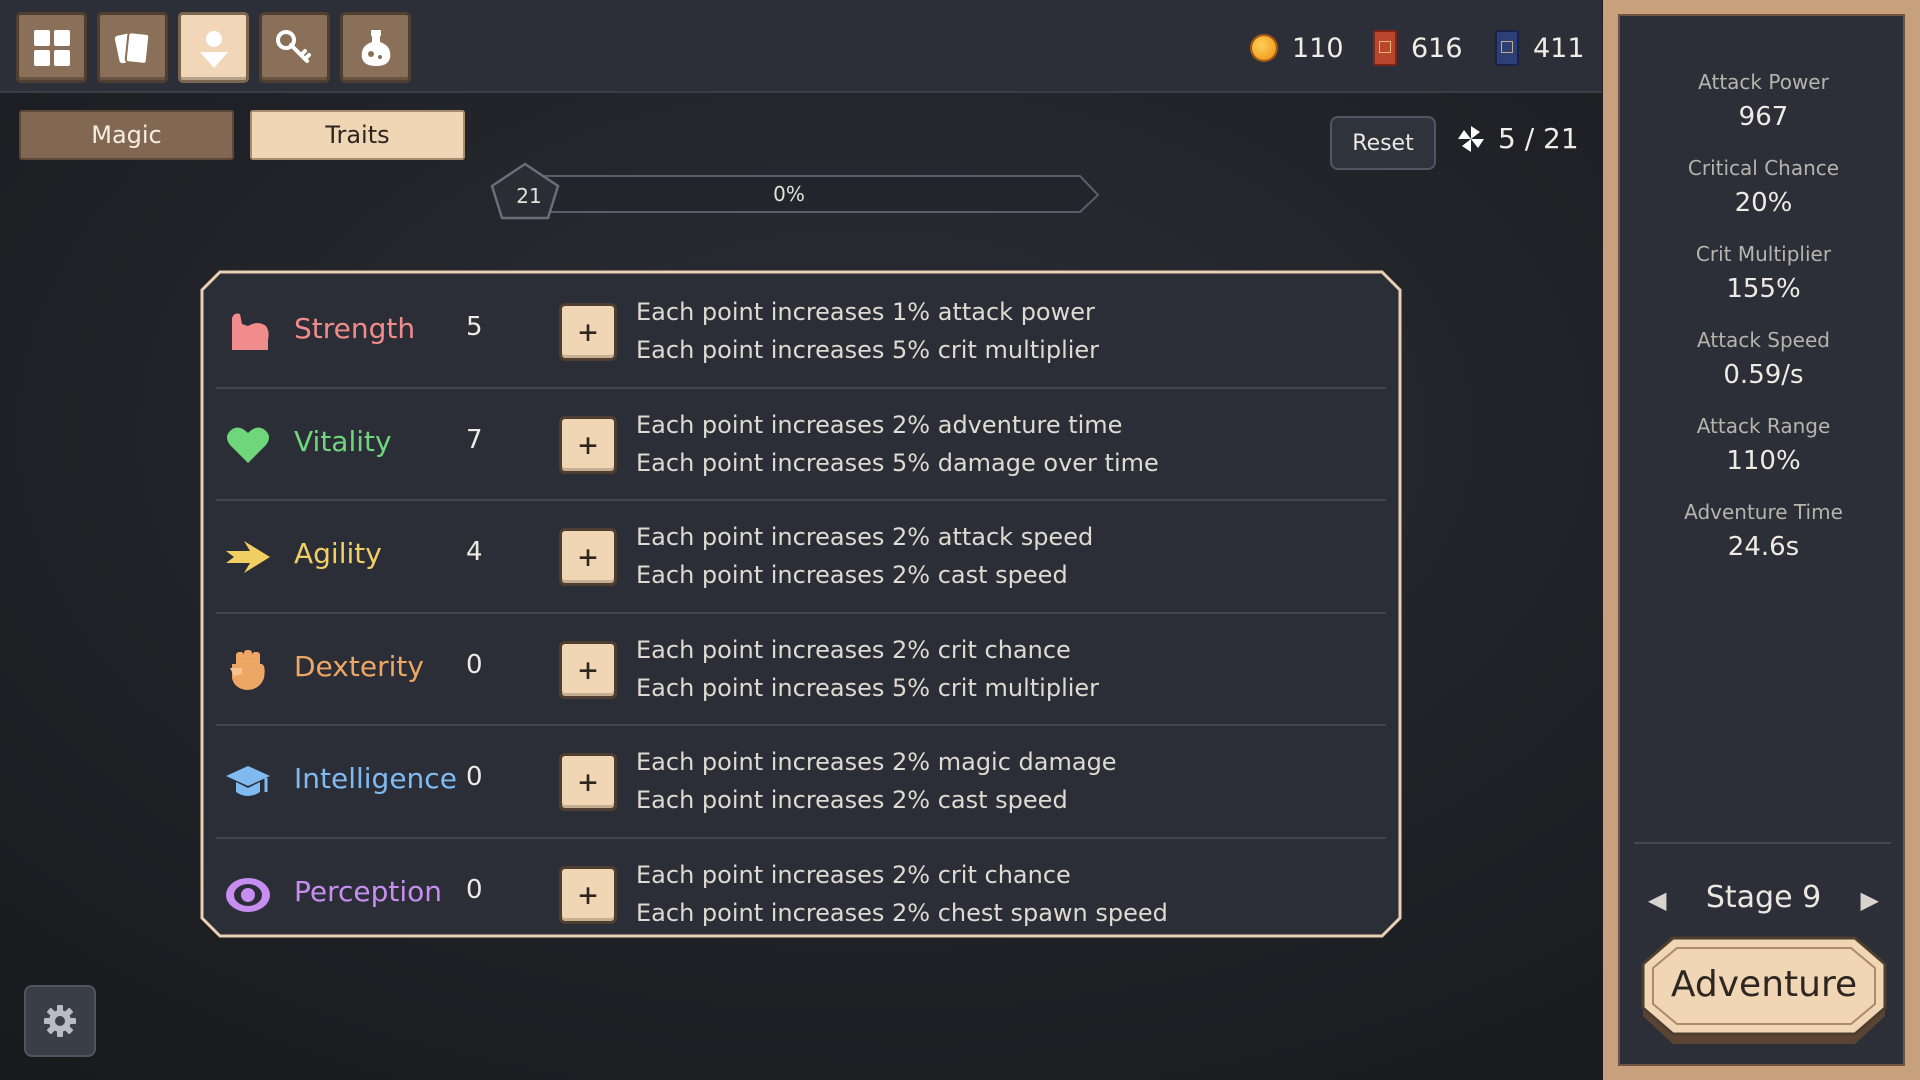 The height and width of the screenshot is (1080, 1920). I want to click on stat-value: 24.6s, so click(1763, 547).